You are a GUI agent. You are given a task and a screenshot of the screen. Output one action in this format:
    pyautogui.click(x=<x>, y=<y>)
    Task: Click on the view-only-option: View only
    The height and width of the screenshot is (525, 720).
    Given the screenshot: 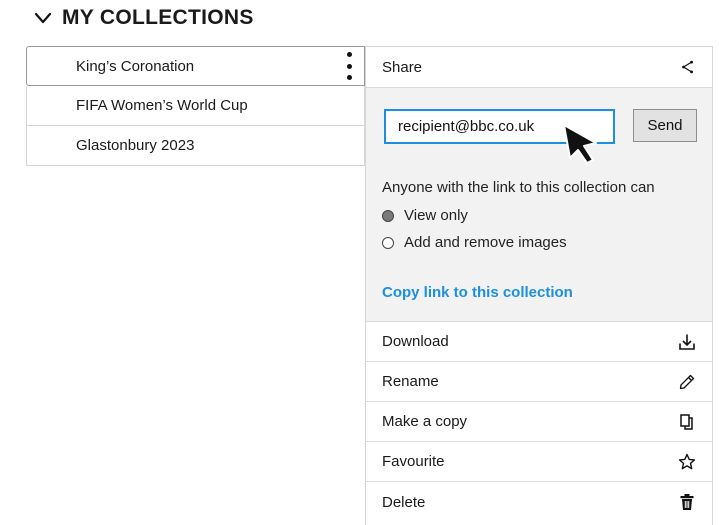 What is the action you would take?
    pyautogui.click(x=425, y=215)
    